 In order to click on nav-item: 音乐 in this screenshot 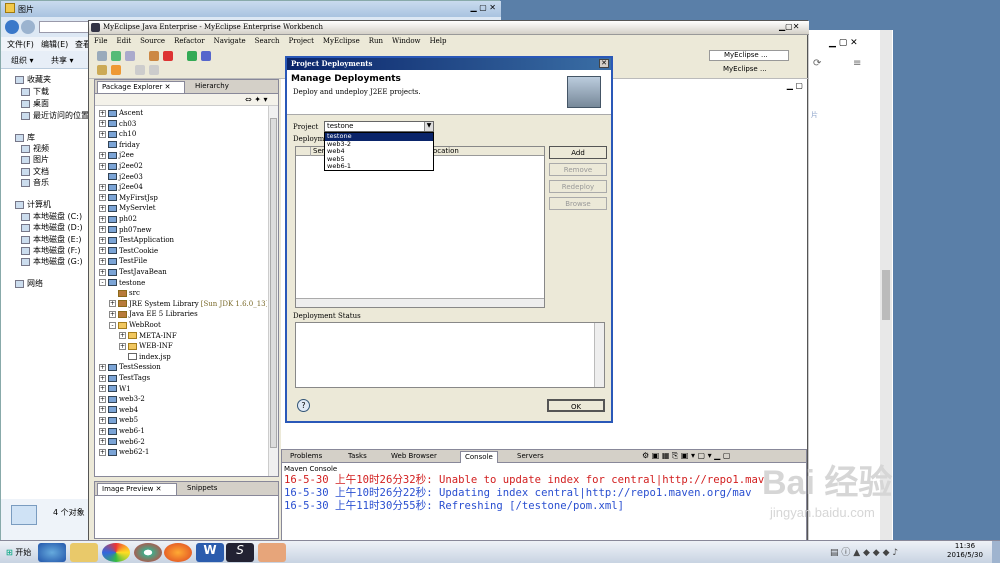, I will do `click(35, 182)`.